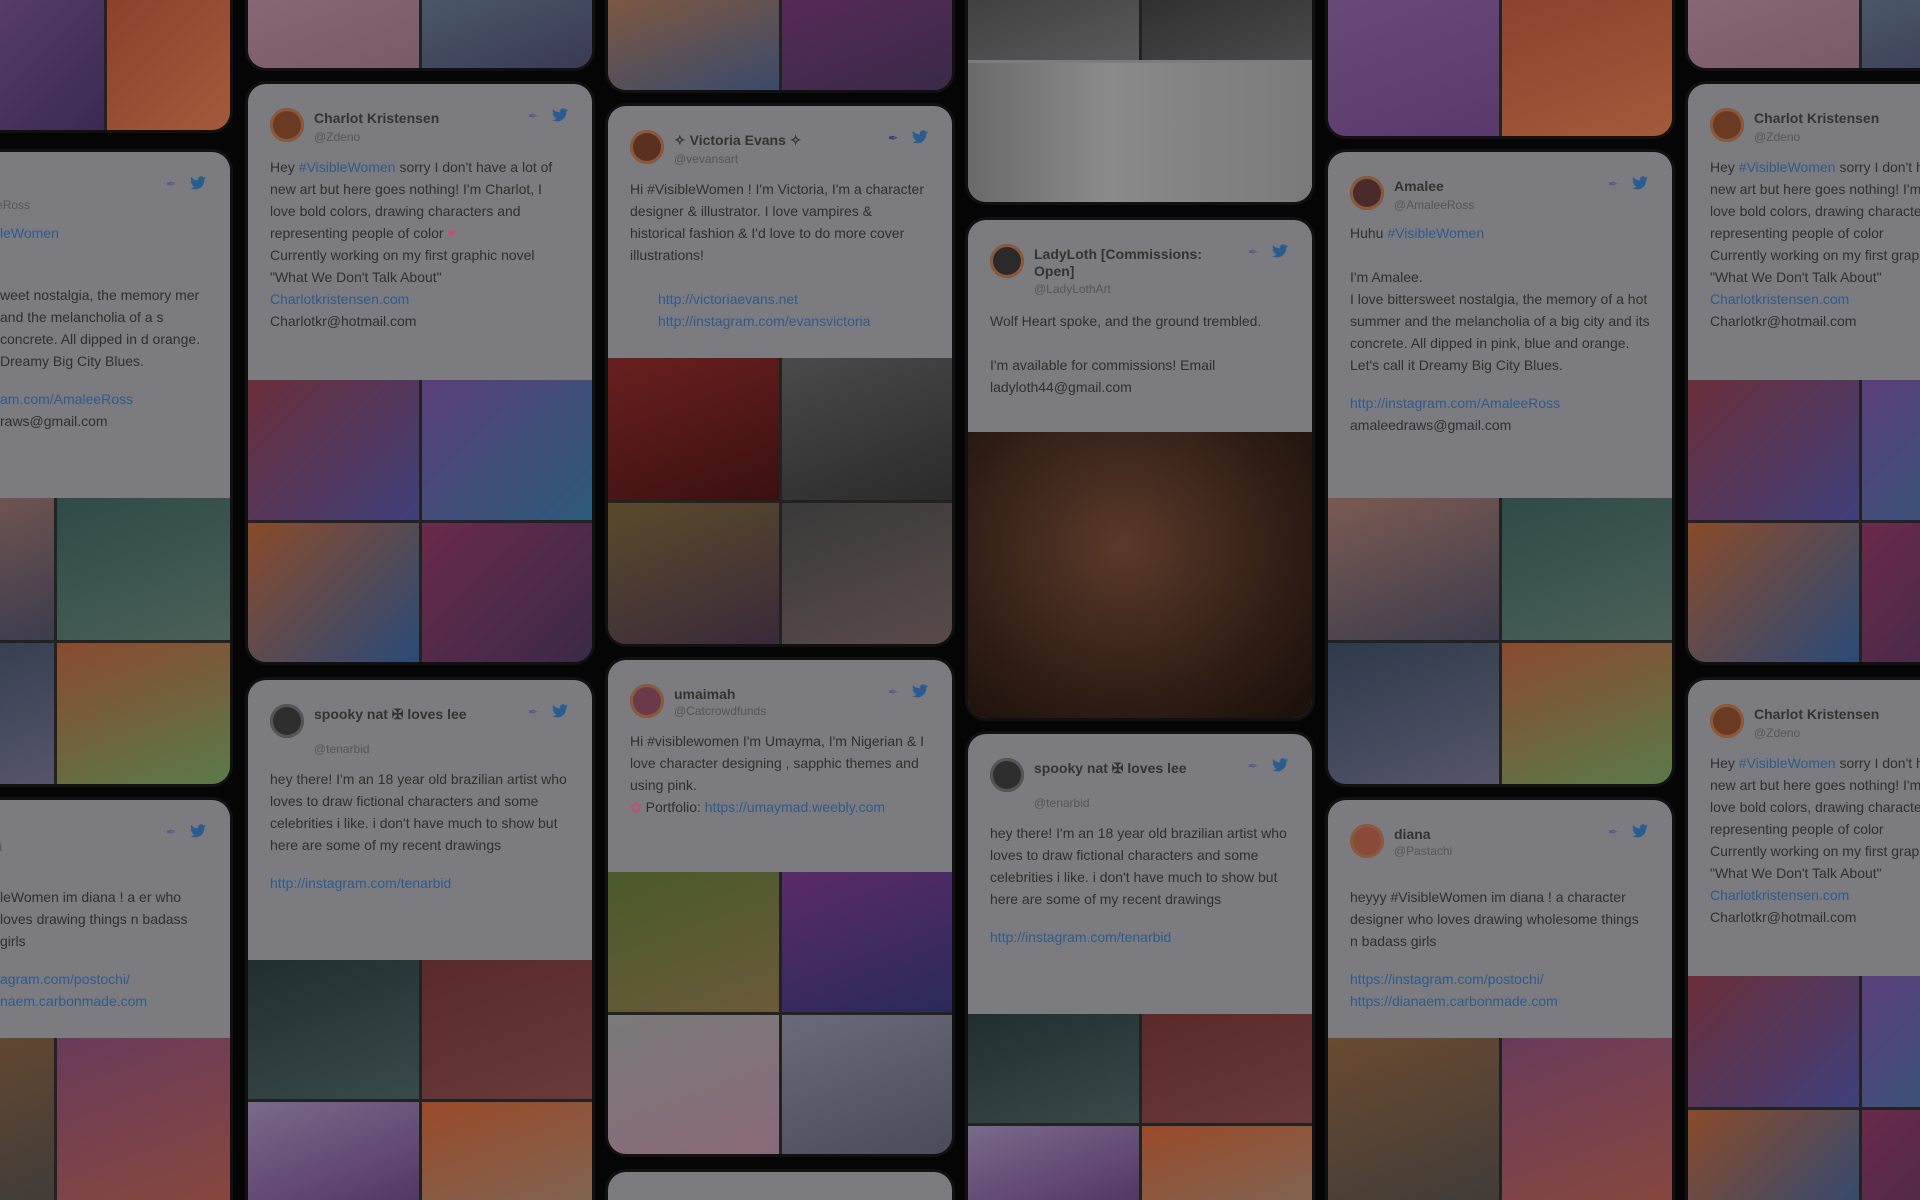 The image size is (1920, 1200). I want to click on tweet-card-art-top-left, so click(115, 65).